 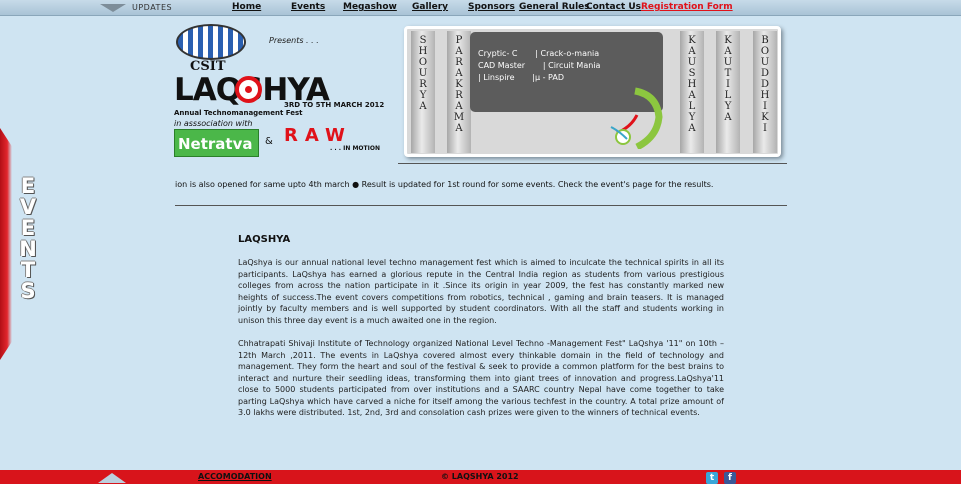 What do you see at coordinates (570, 66) in the screenshot?
I see `events-row: CAD Master | Circuit Mania` at bounding box center [570, 66].